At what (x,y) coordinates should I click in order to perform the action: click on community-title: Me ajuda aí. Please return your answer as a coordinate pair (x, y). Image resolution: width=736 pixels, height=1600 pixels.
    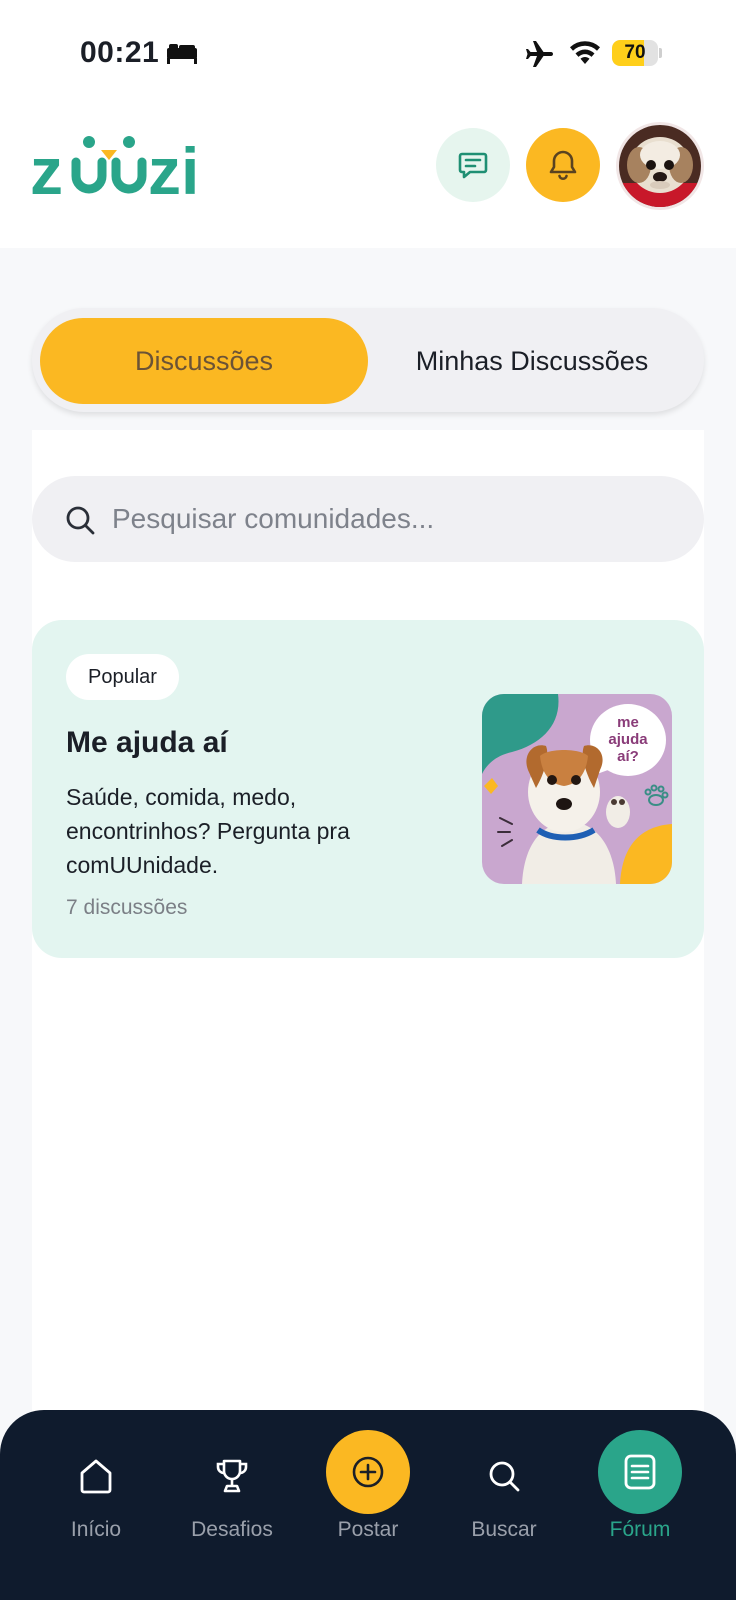
    Looking at the image, I should click on (147, 742).